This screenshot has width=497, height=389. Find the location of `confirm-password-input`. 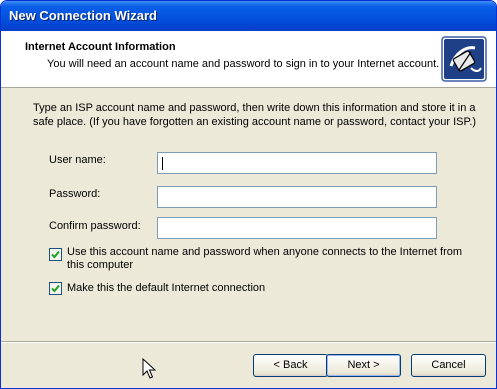

confirm-password-input is located at coordinates (297, 228).